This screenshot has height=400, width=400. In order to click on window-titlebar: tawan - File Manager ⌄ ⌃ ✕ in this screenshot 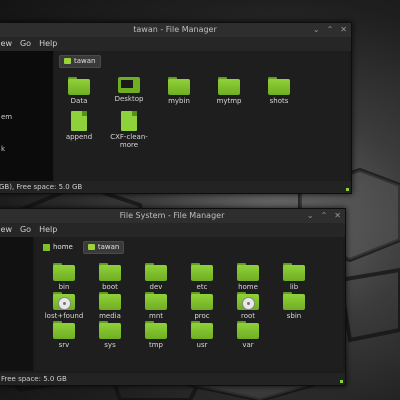, I will do `click(175, 30)`.